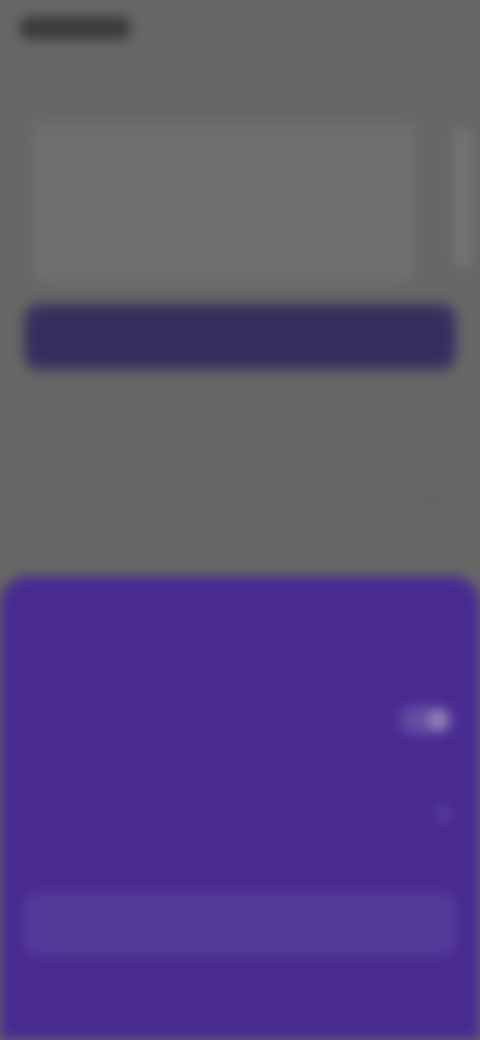 The height and width of the screenshot is (1040, 480). I want to click on sheet-toggle-row, so click(240, 718).